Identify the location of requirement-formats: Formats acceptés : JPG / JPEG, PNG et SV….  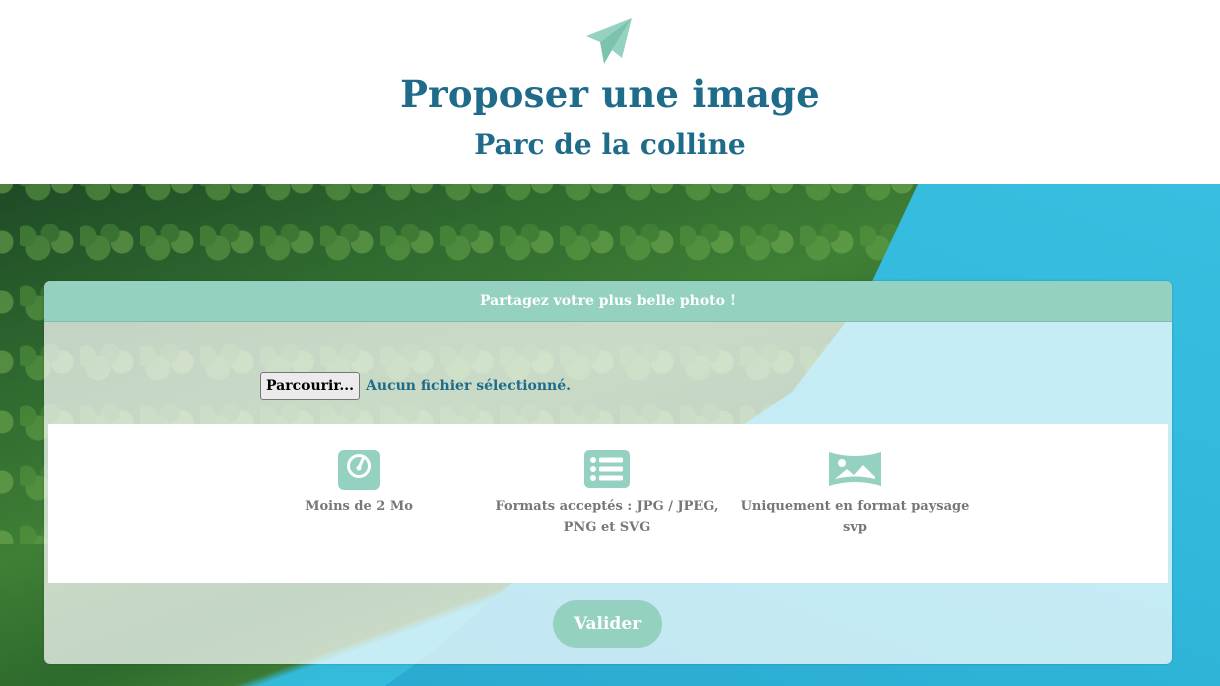
(607, 493).